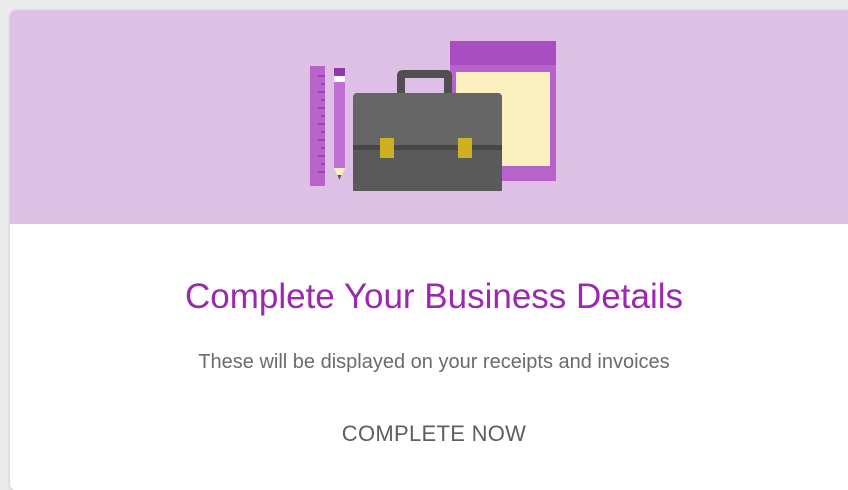 This screenshot has height=490, width=848. What do you see at coordinates (433, 116) in the screenshot?
I see `business-illustration` at bounding box center [433, 116].